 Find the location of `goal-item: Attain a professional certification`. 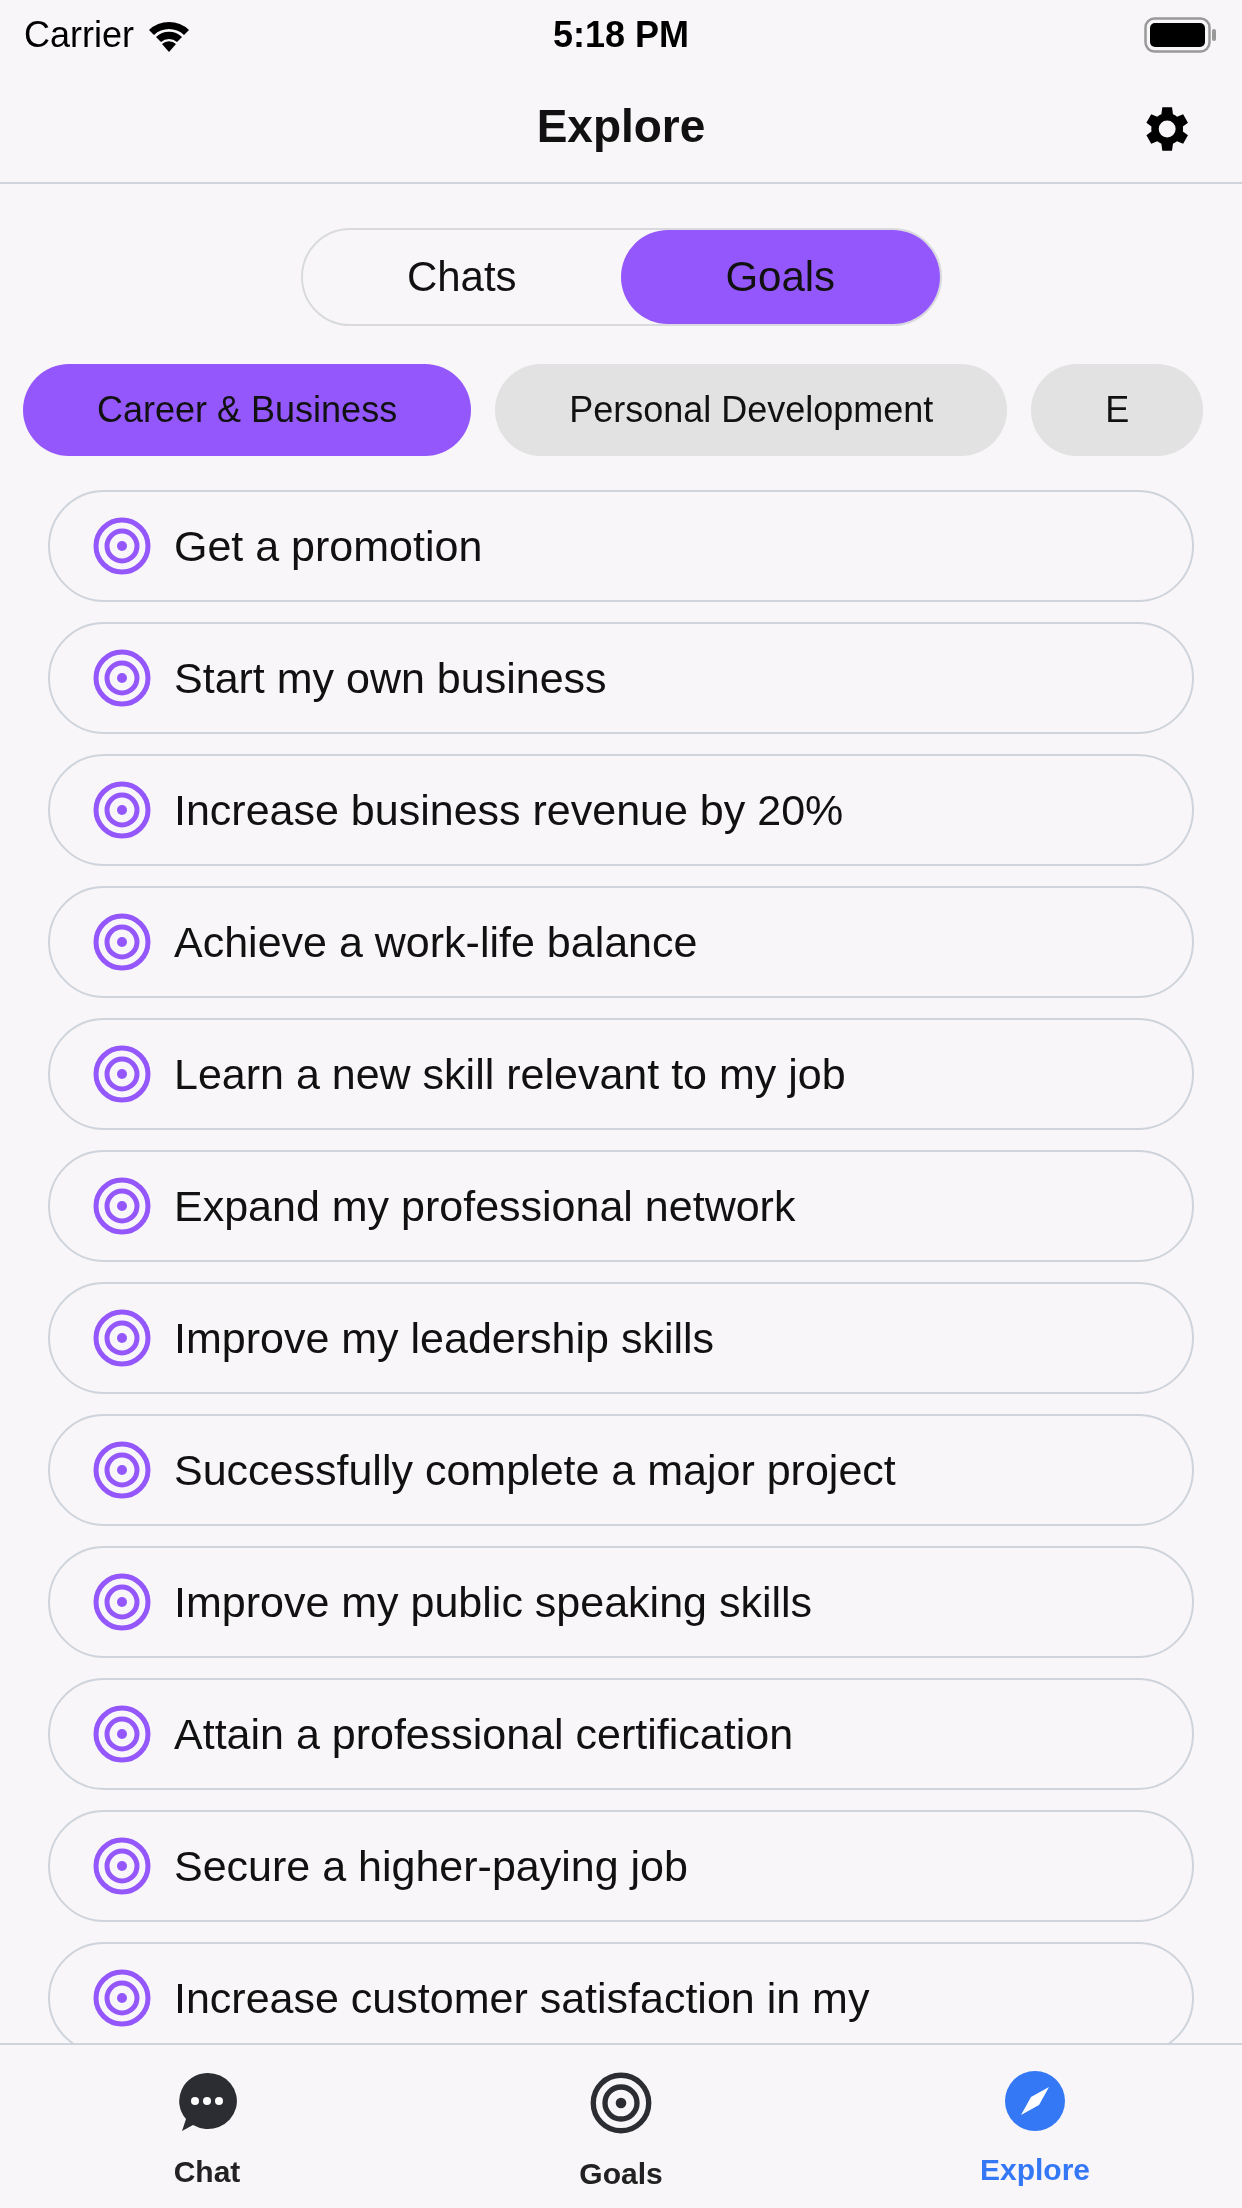

goal-item: Attain a professional certification is located at coordinates (621, 1734).